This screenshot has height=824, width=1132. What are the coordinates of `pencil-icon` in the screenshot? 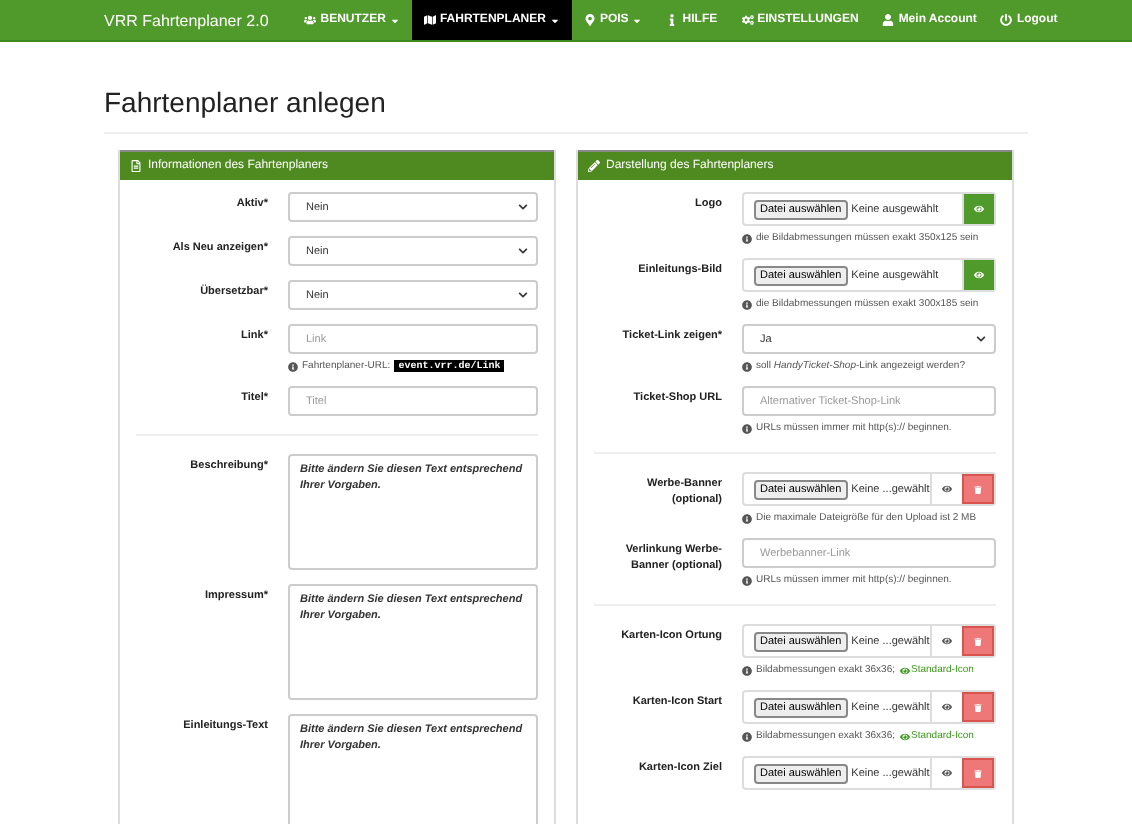 It's located at (594, 166).